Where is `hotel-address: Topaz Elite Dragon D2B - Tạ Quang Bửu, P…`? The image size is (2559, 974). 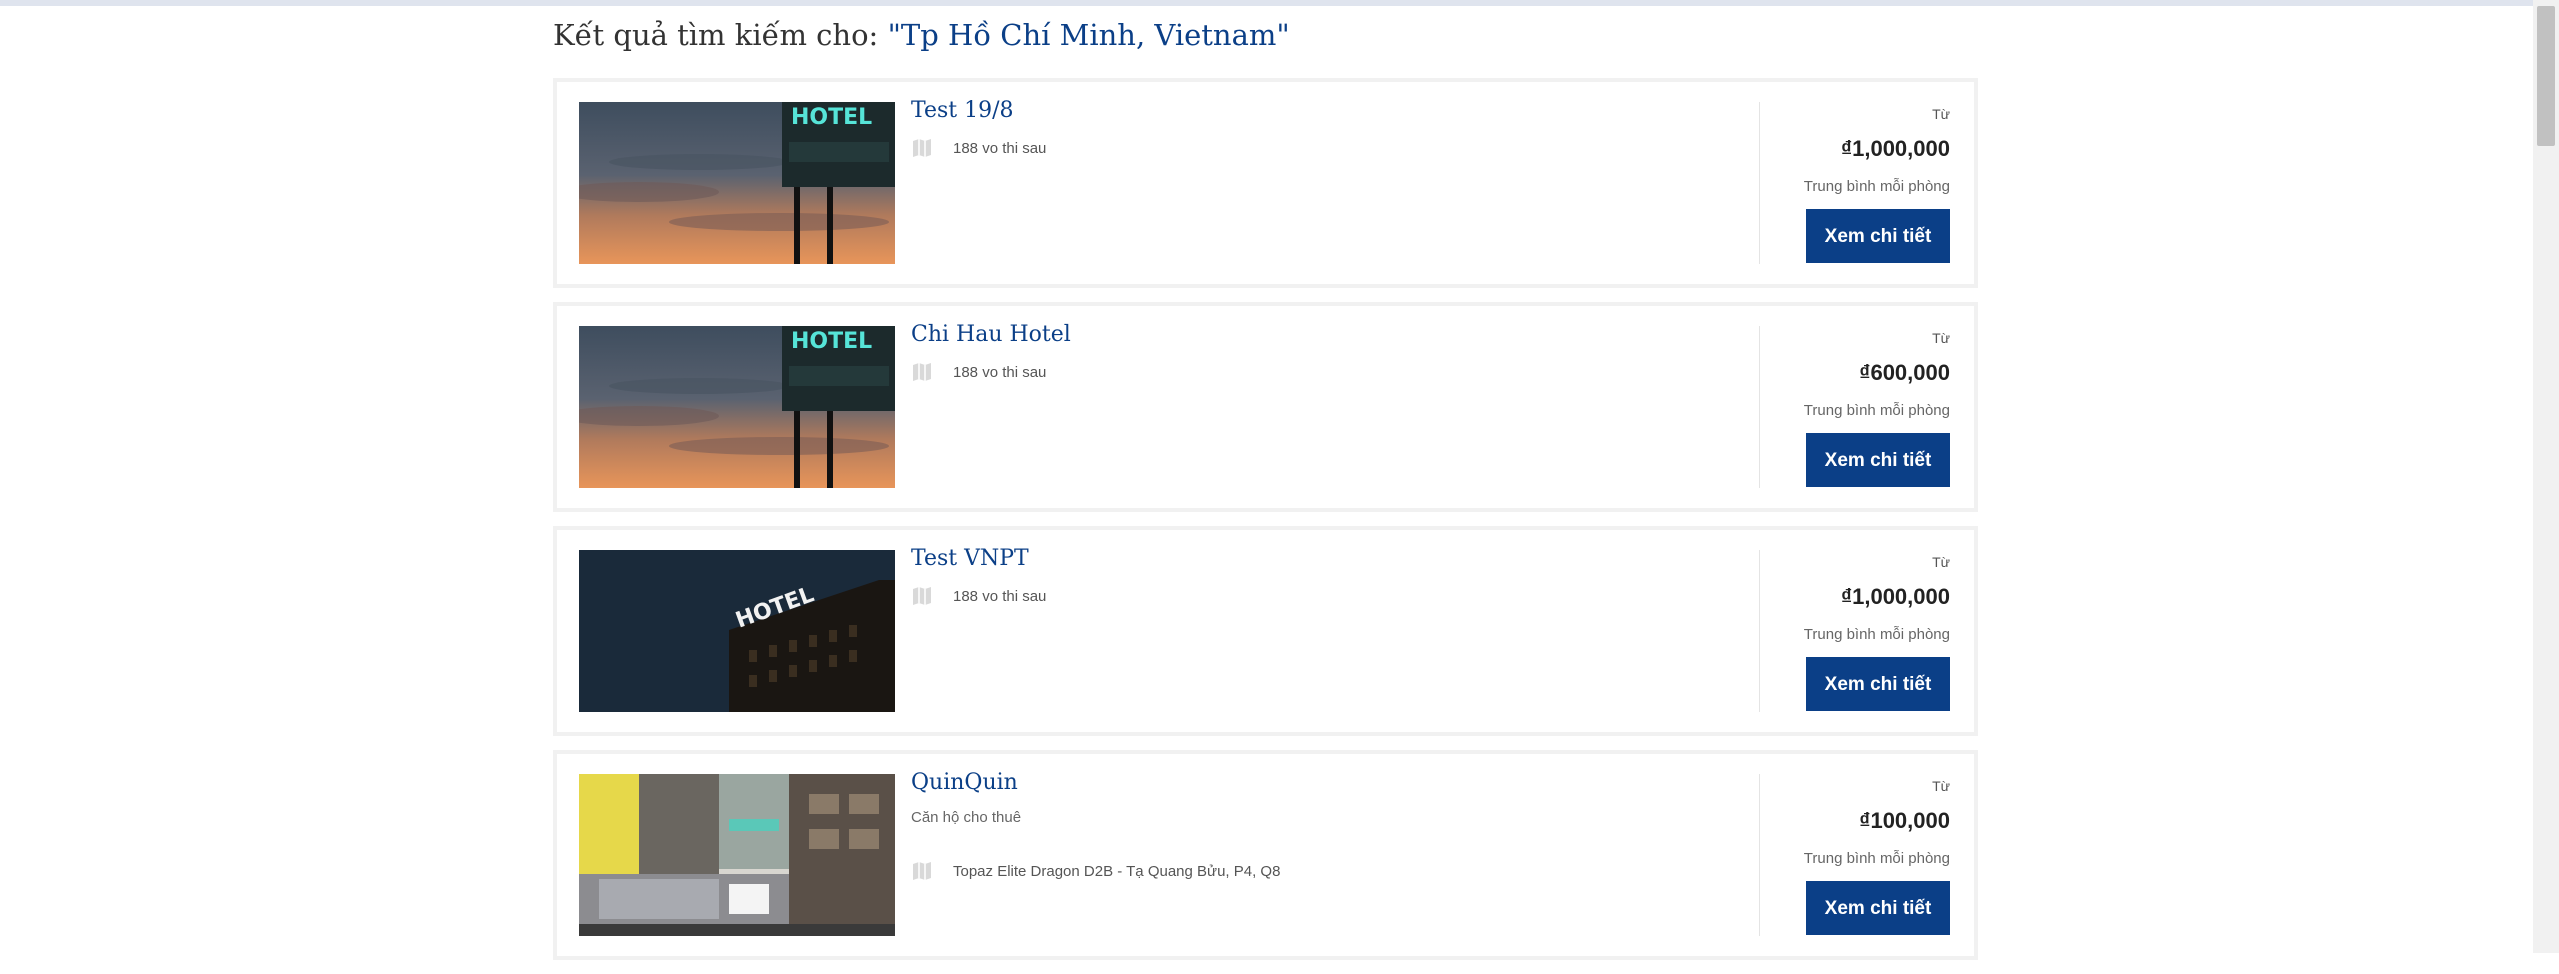 hotel-address: Topaz Elite Dragon D2B - Tạ Quang Bửu, P… is located at coordinates (1336, 871).